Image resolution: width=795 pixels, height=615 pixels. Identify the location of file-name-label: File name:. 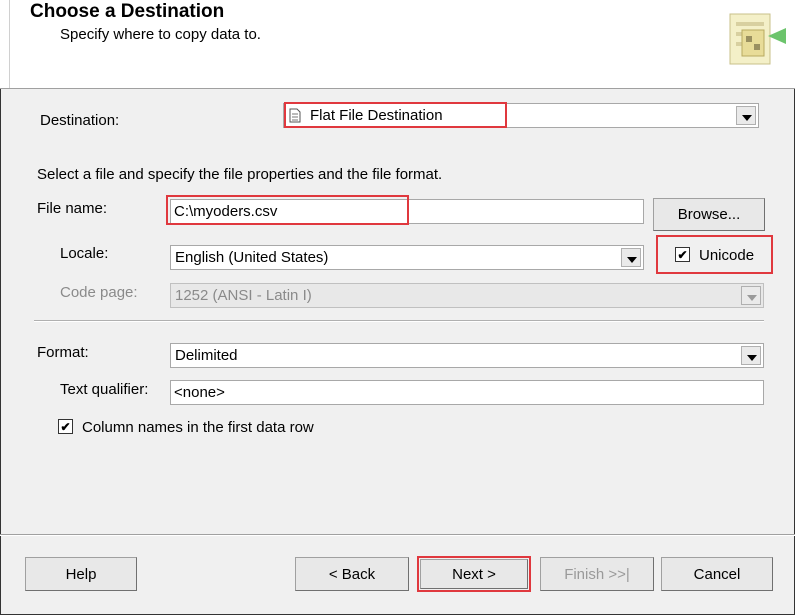
(72, 208).